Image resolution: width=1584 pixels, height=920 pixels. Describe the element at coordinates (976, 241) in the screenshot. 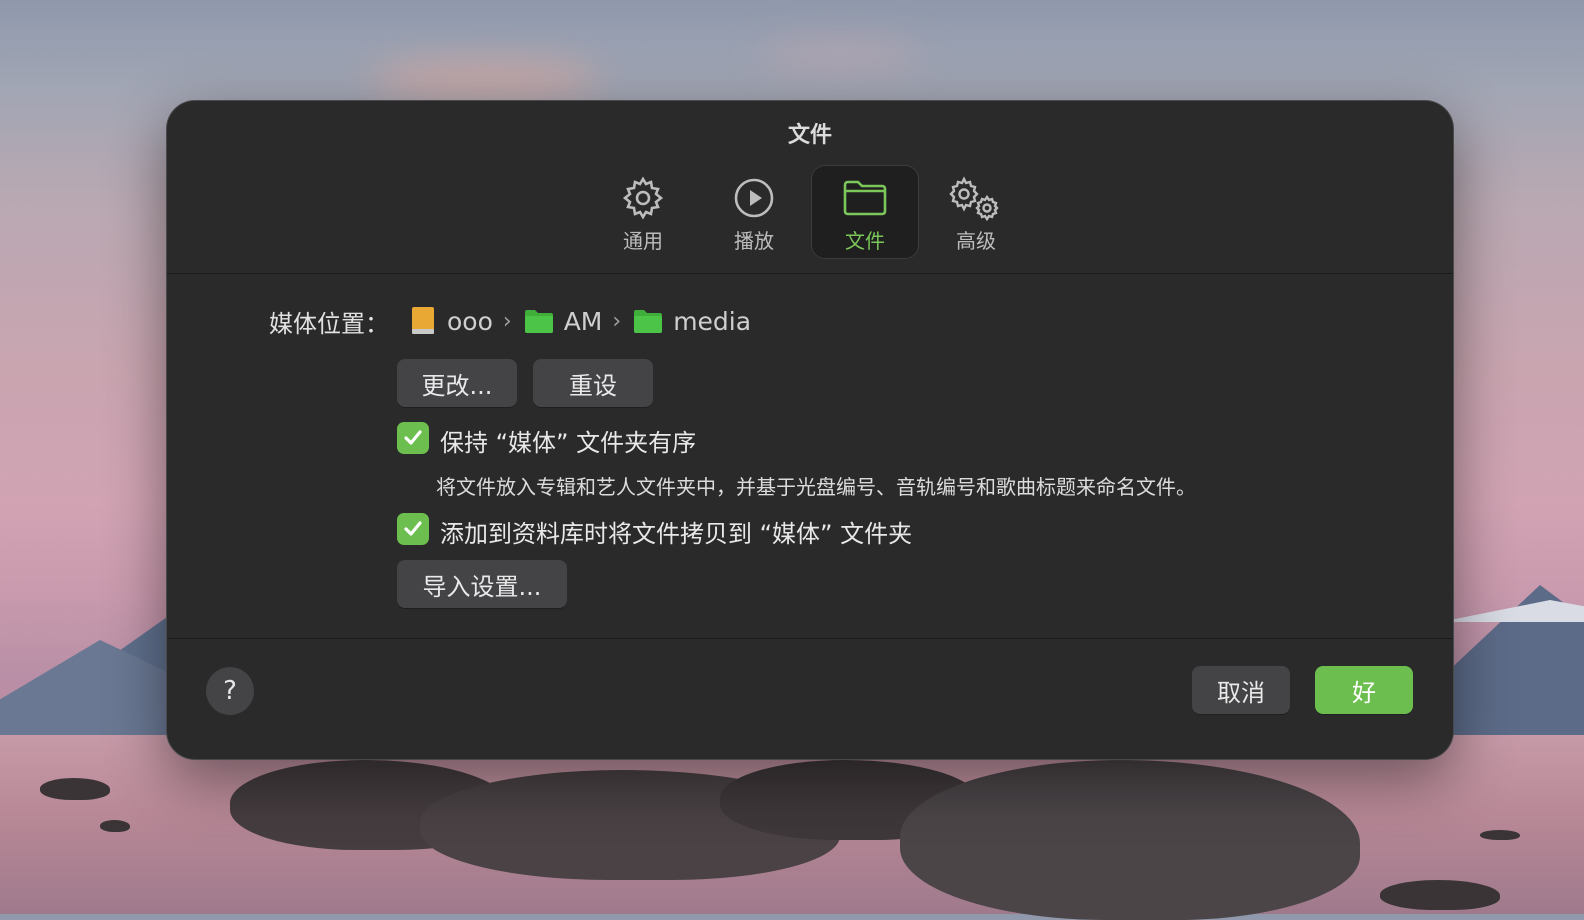

I see `tab-label: 高级` at that location.